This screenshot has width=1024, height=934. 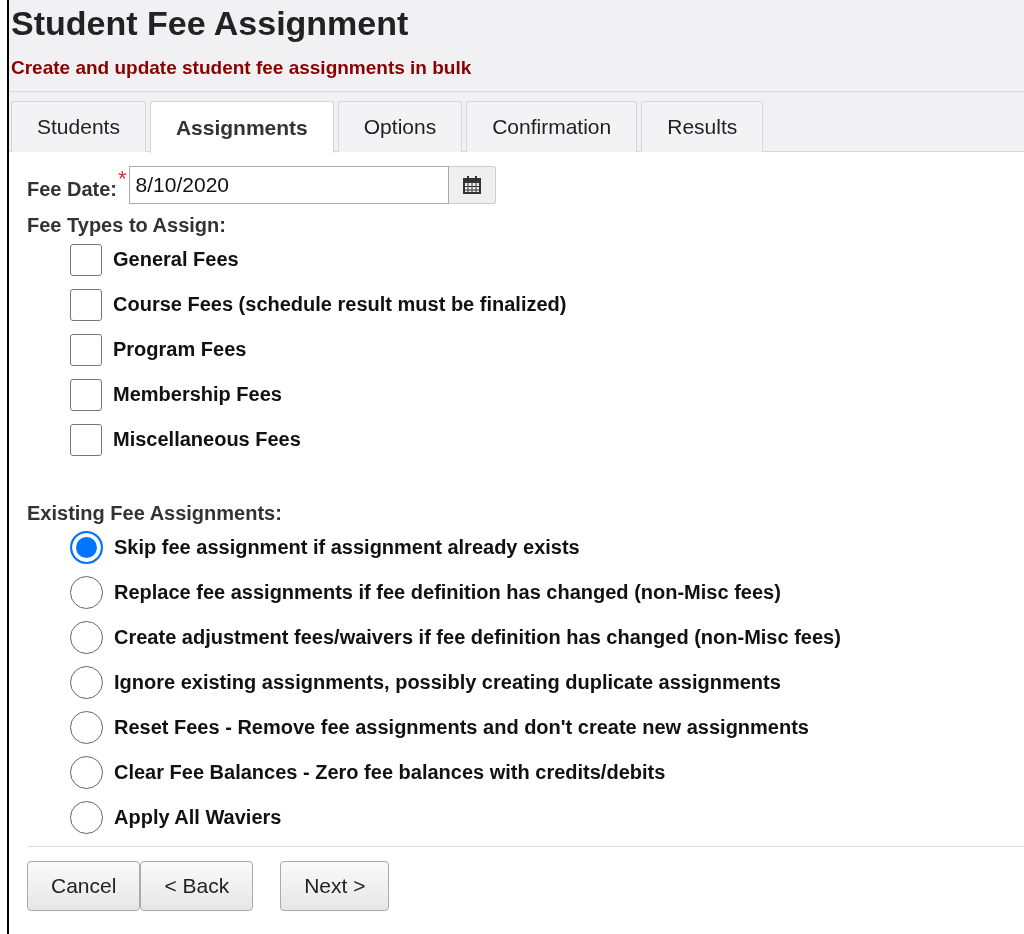 What do you see at coordinates (197, 394) in the screenshot?
I see `checkbox-label: Membership Fees` at bounding box center [197, 394].